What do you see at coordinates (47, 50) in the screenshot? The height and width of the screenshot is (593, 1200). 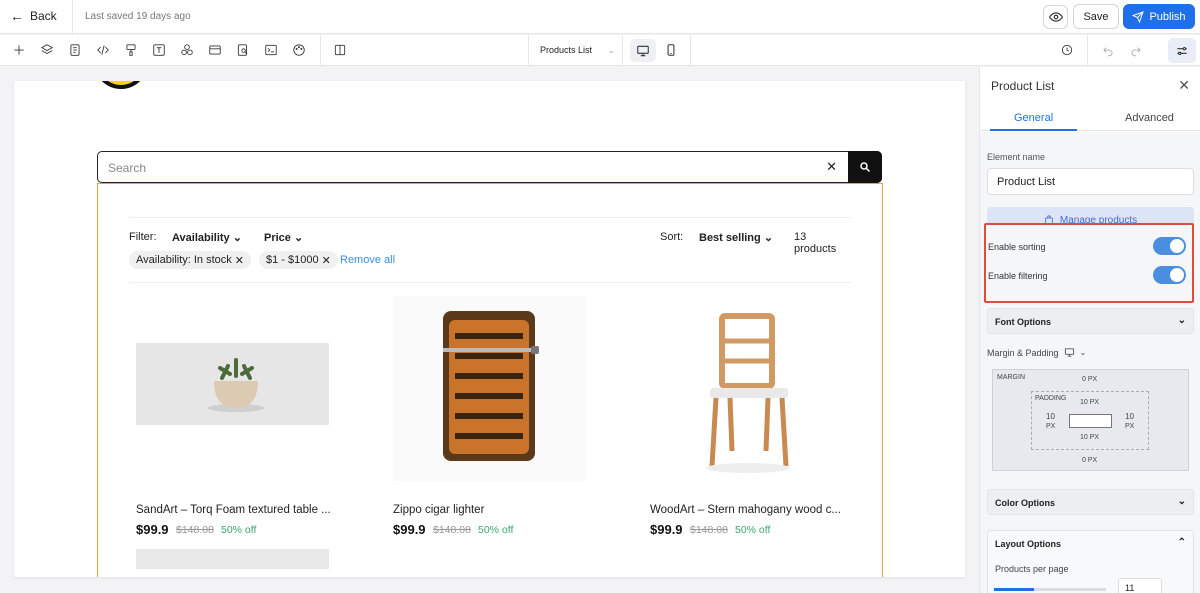 I see `layers-icon` at bounding box center [47, 50].